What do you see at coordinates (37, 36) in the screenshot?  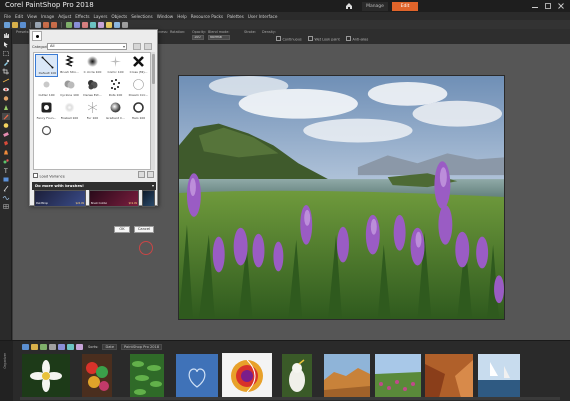 I see `current-brush-preview` at bounding box center [37, 36].